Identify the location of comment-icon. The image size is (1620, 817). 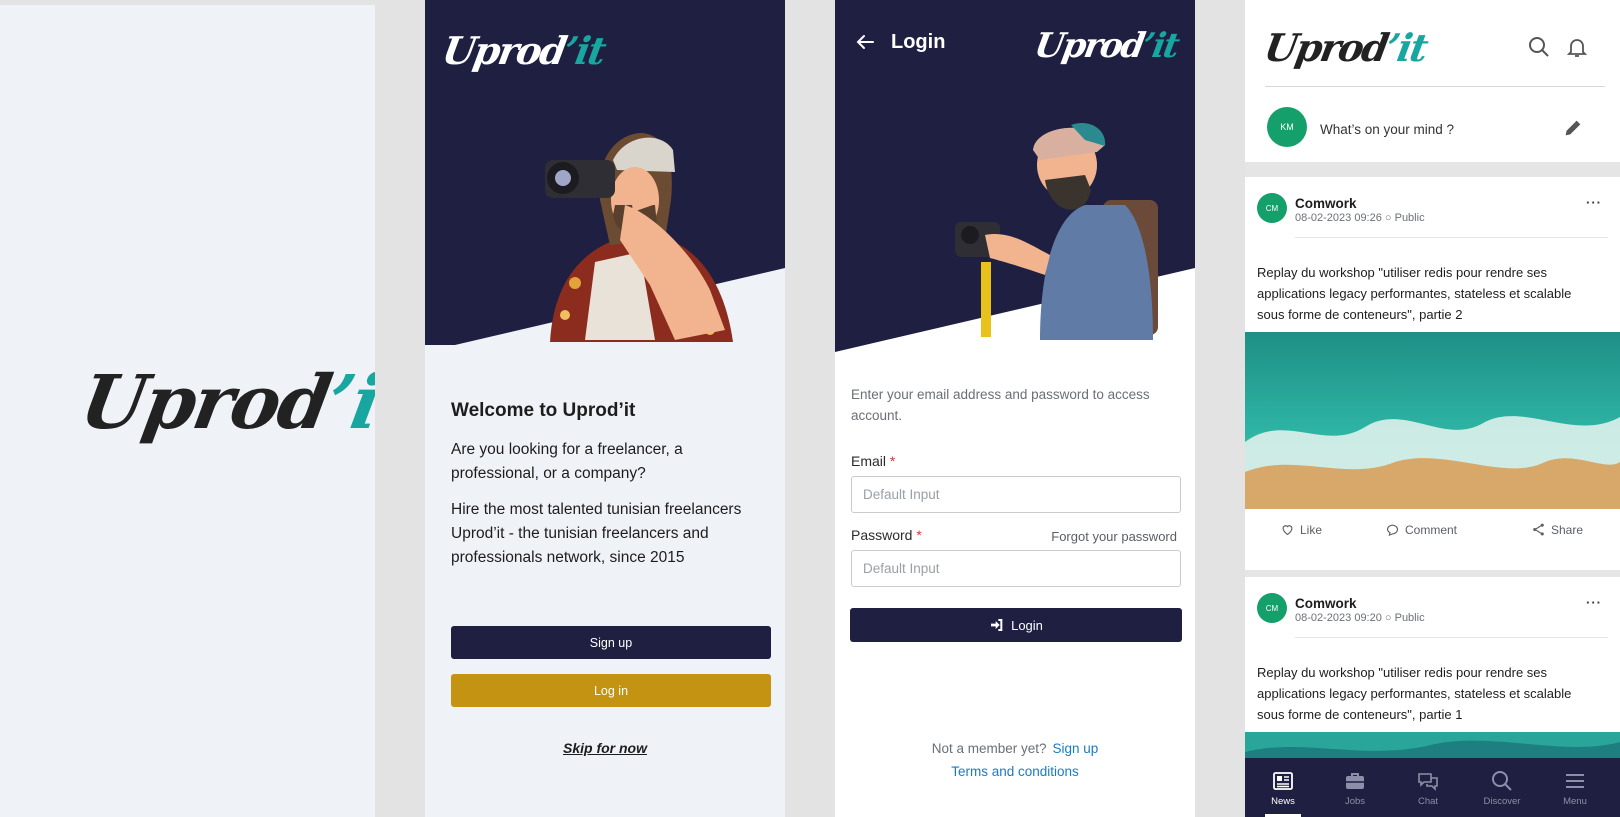
(1392, 530).